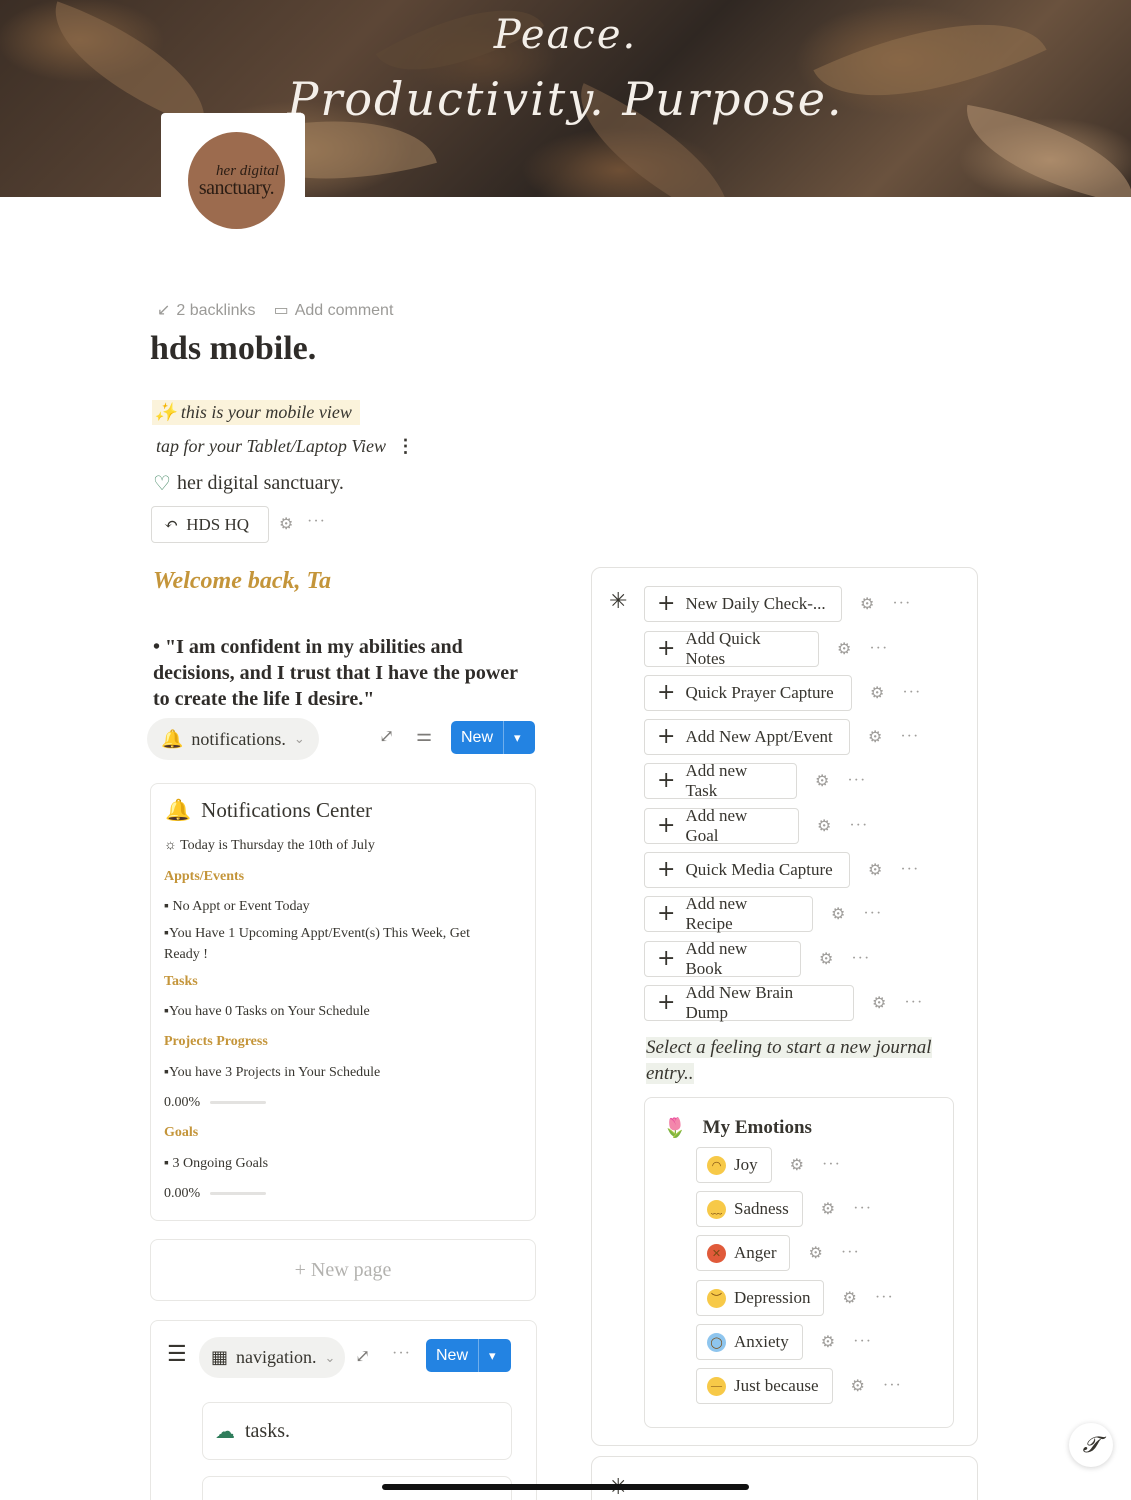 The height and width of the screenshot is (1500, 1131). What do you see at coordinates (272, 1357) in the screenshot?
I see `navigation-view-selector: ▦ navigation. ⌄` at bounding box center [272, 1357].